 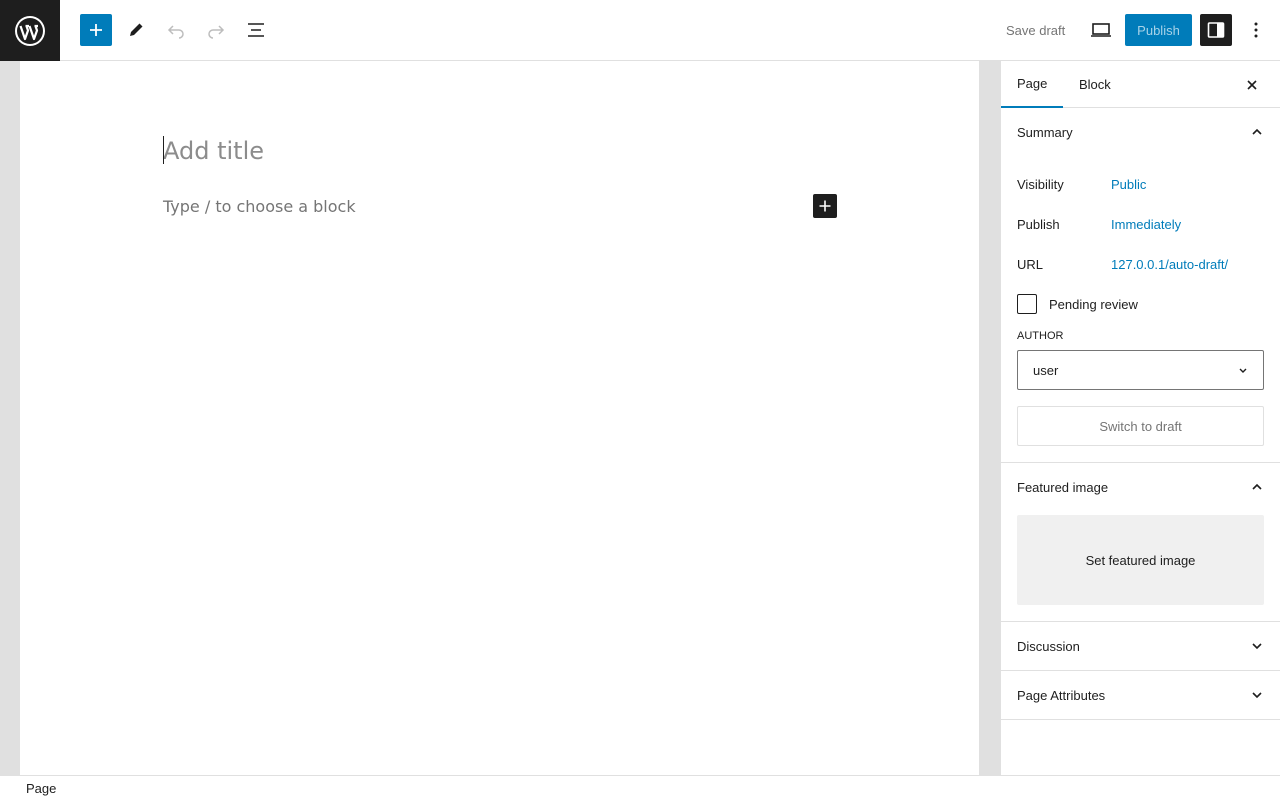 I want to click on text-caret, so click(x=163, y=150).